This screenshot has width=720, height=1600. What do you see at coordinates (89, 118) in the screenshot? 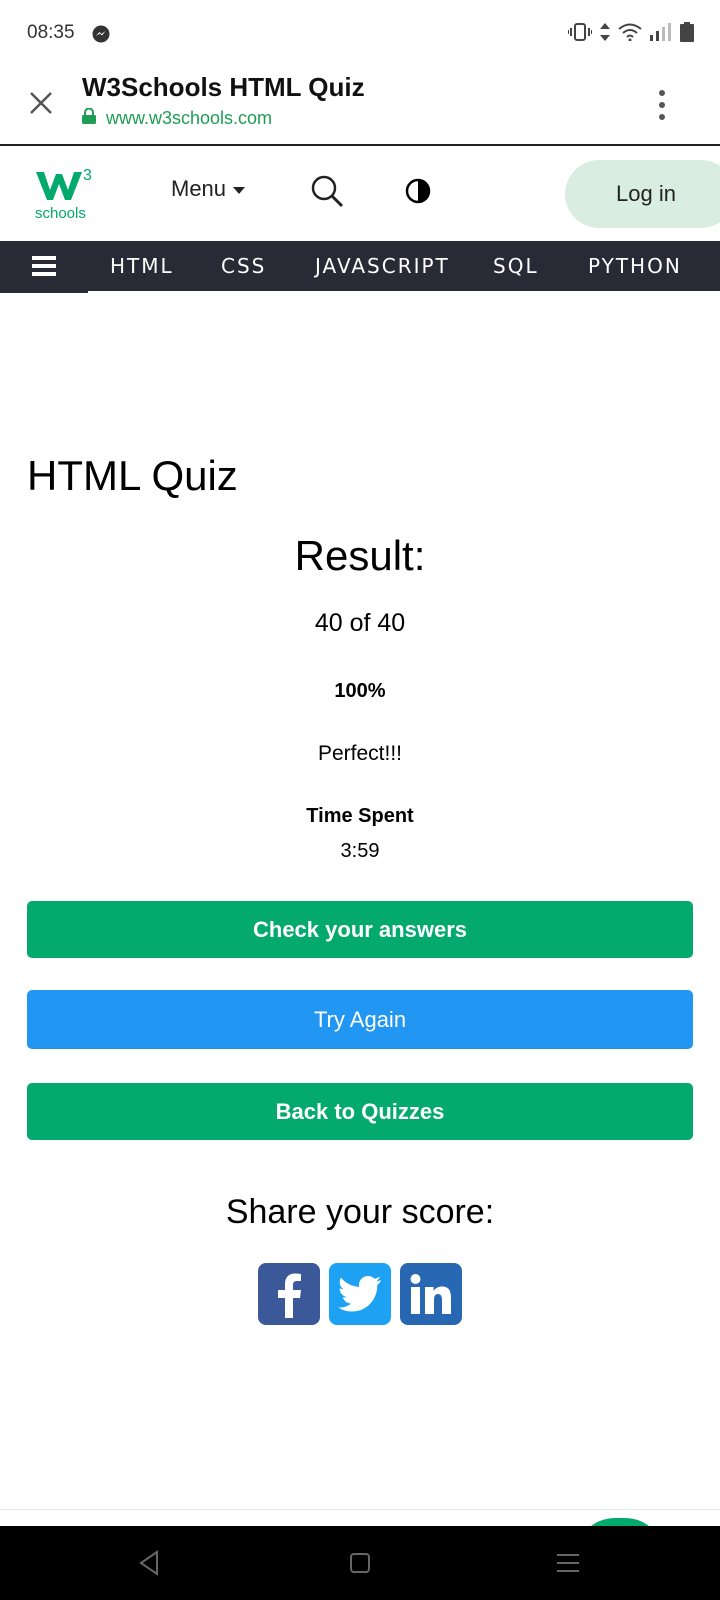
I see `lock-icon` at bounding box center [89, 118].